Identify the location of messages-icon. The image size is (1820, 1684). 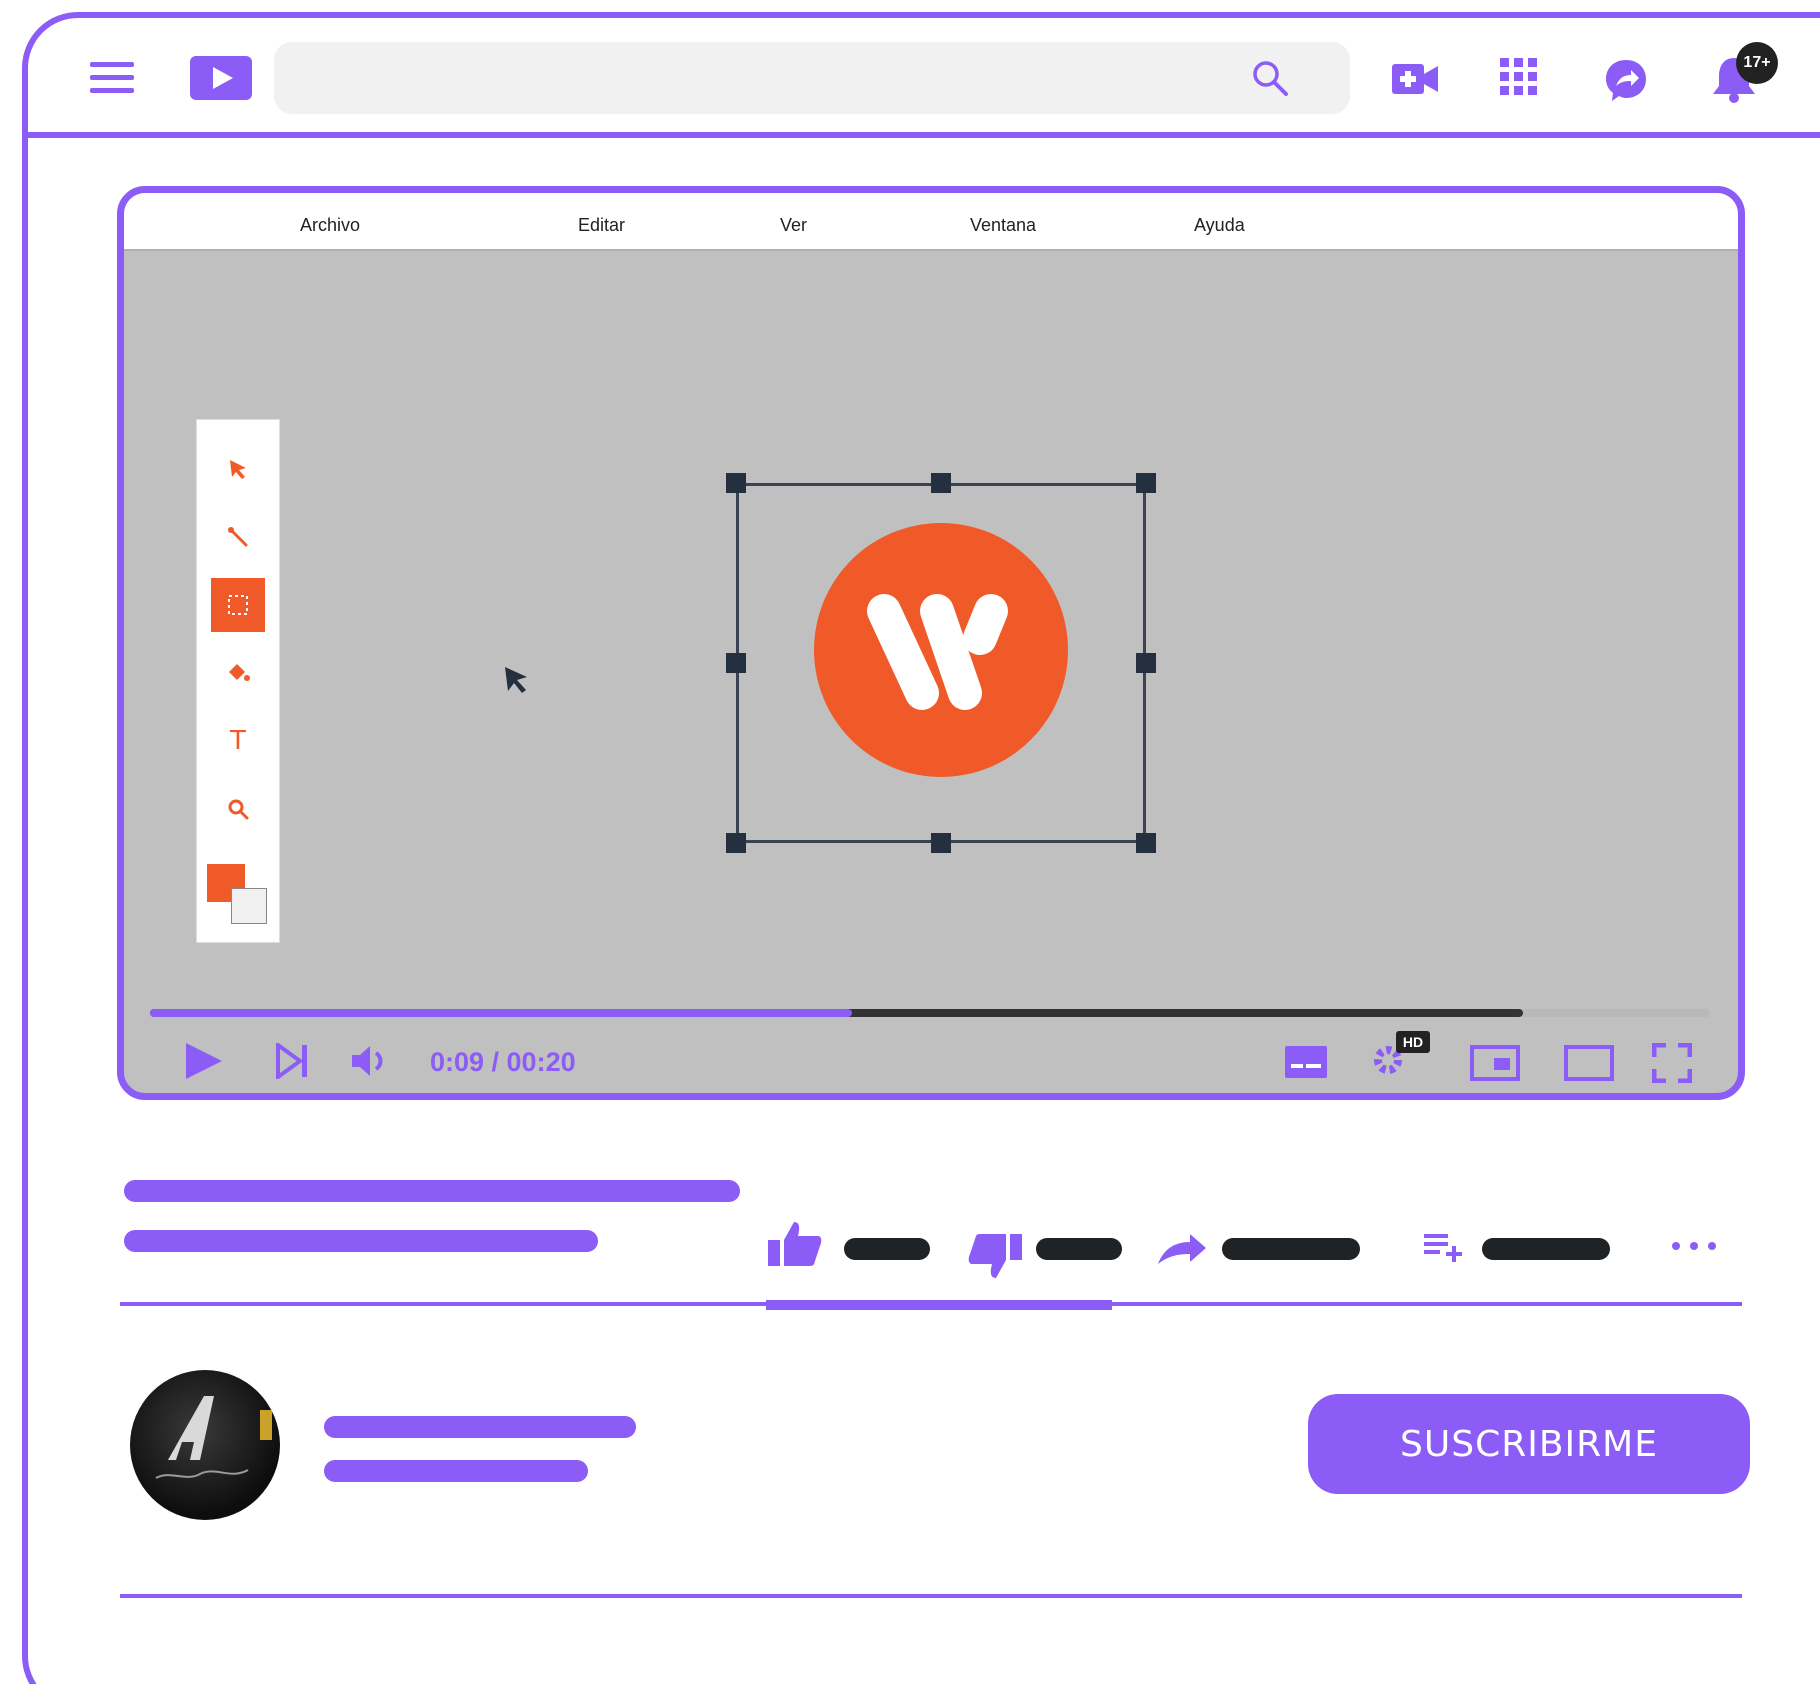
(1626, 80).